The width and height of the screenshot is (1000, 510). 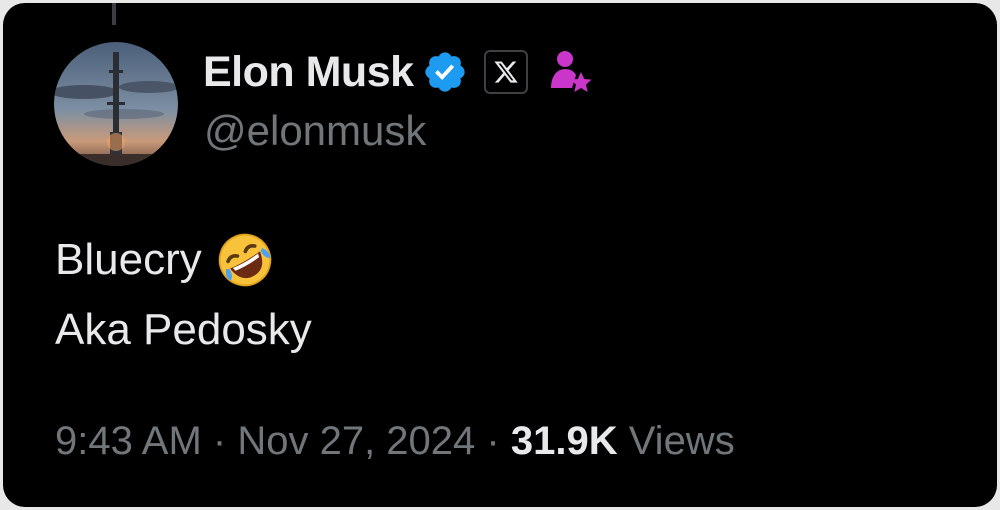 I want to click on tweet-line-1: Bluecry, so click(x=183, y=260).